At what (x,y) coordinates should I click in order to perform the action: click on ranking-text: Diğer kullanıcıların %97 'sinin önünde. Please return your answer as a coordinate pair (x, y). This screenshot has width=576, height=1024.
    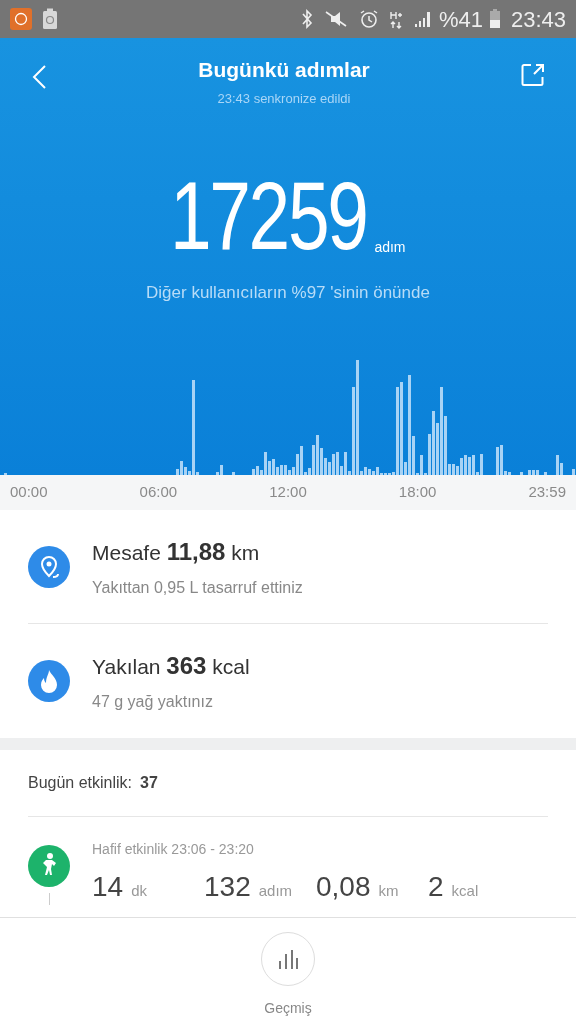
    Looking at the image, I should click on (288, 293).